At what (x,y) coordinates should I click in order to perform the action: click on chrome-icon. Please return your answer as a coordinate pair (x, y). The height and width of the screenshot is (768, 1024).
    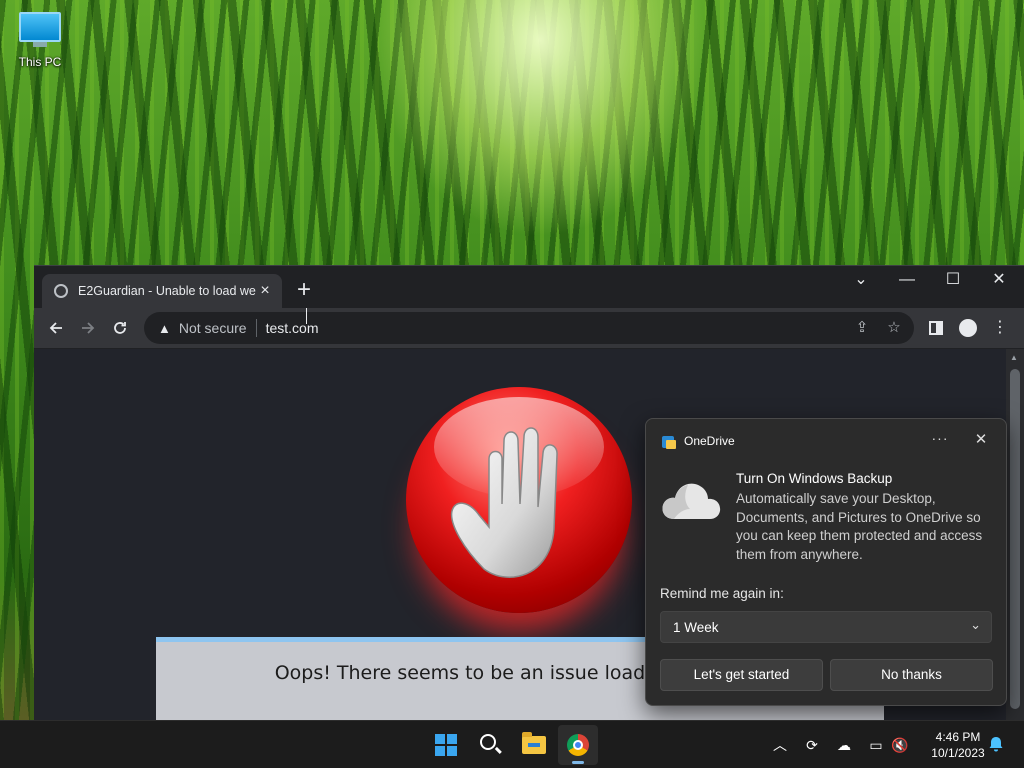
    Looking at the image, I should click on (578, 745).